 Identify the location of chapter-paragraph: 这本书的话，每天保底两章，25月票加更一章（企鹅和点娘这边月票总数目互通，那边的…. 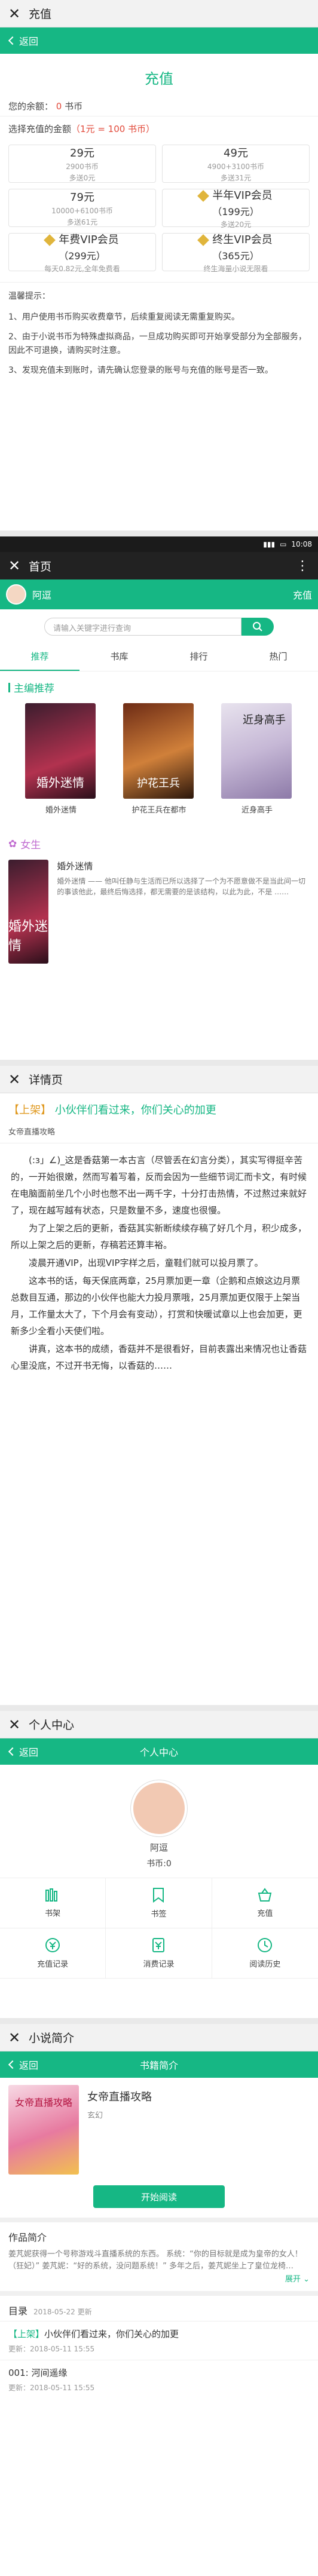
(157, 1305).